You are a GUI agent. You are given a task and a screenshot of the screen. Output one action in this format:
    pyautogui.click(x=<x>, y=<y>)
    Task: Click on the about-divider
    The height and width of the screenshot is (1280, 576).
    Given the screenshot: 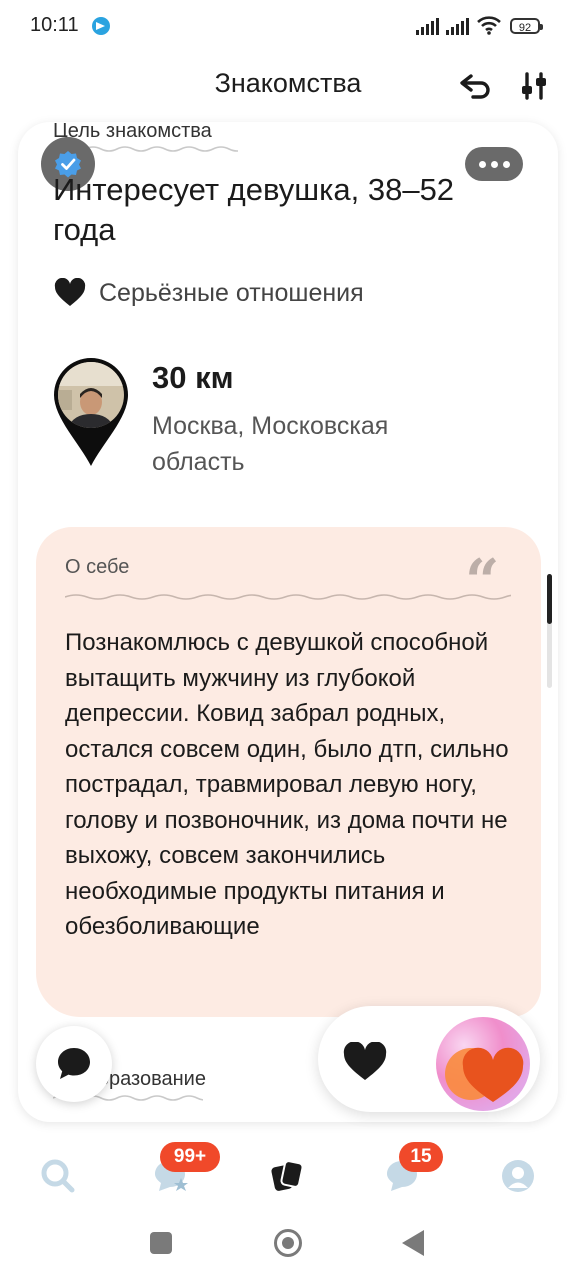 What is the action you would take?
    pyautogui.click(x=288, y=597)
    